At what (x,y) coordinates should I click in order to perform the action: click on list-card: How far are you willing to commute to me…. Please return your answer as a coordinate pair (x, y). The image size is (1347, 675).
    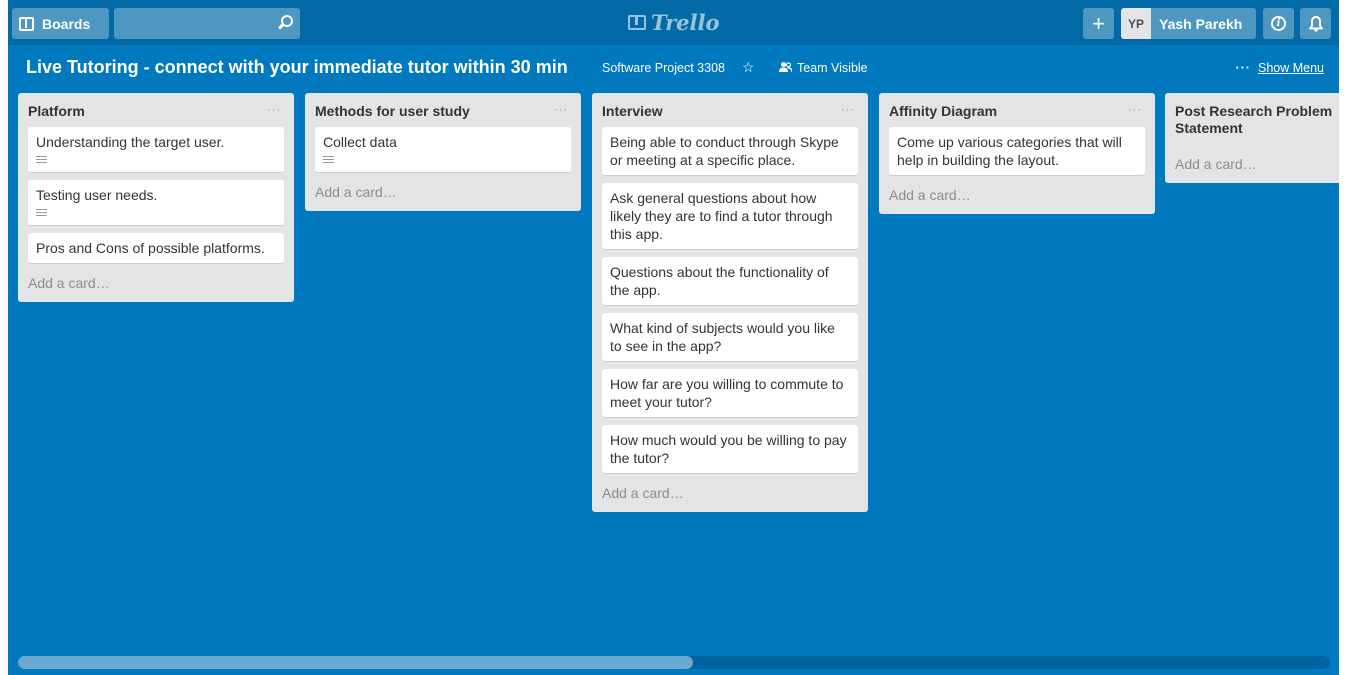
    Looking at the image, I should click on (730, 393).